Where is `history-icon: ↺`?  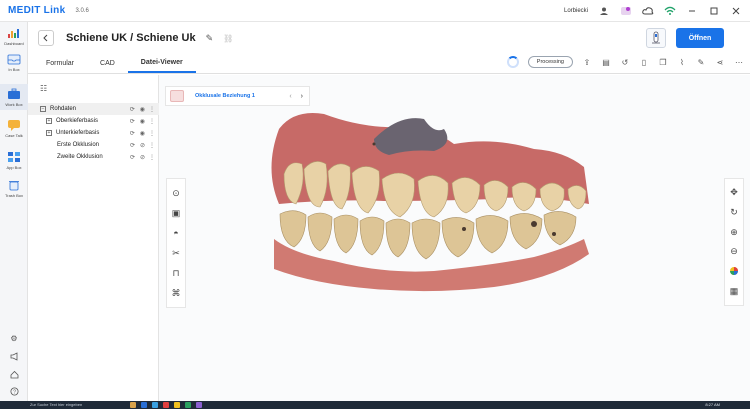 history-icon: ↺ is located at coordinates (625, 62).